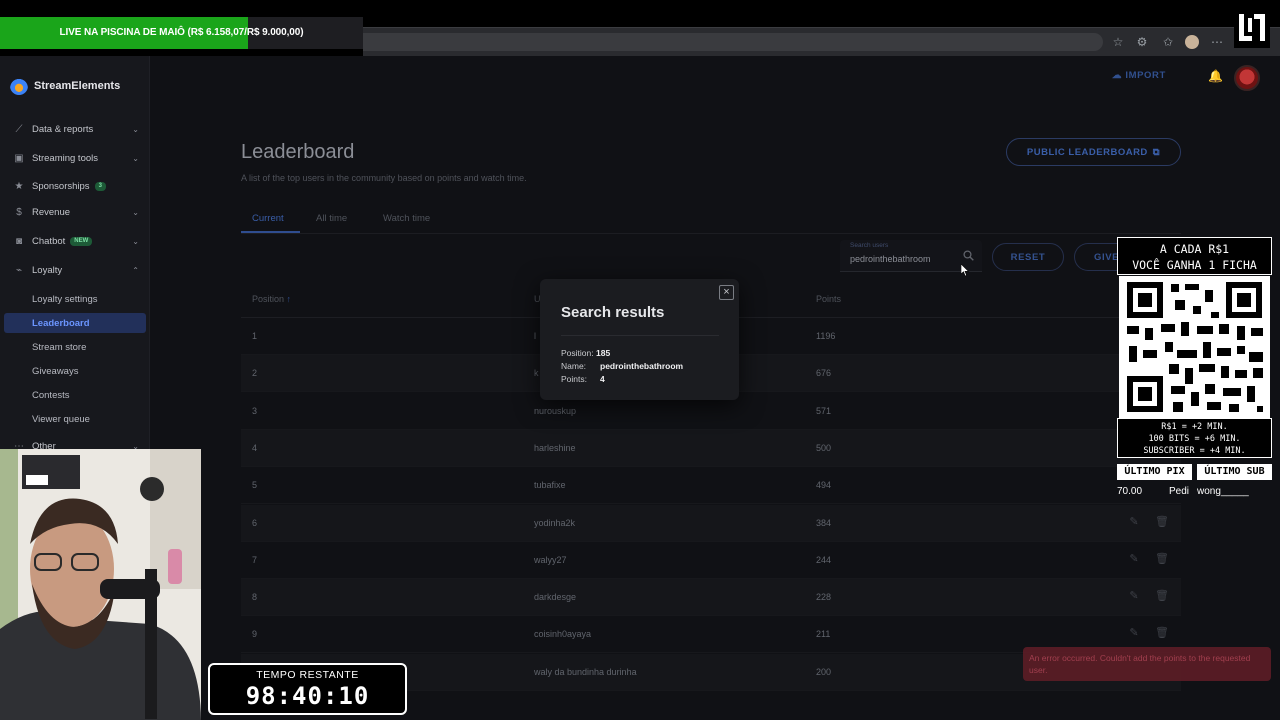 This screenshot has width=1280, height=720. What do you see at coordinates (75, 371) in the screenshot?
I see `sidebar-item-giveaways: Giveaways` at bounding box center [75, 371].